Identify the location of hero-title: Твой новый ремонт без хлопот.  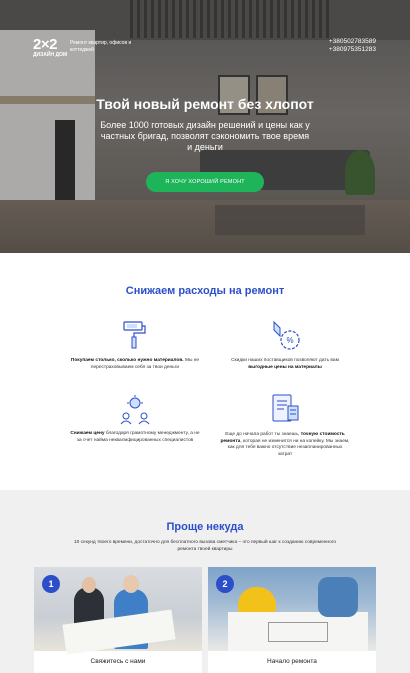
(205, 104).